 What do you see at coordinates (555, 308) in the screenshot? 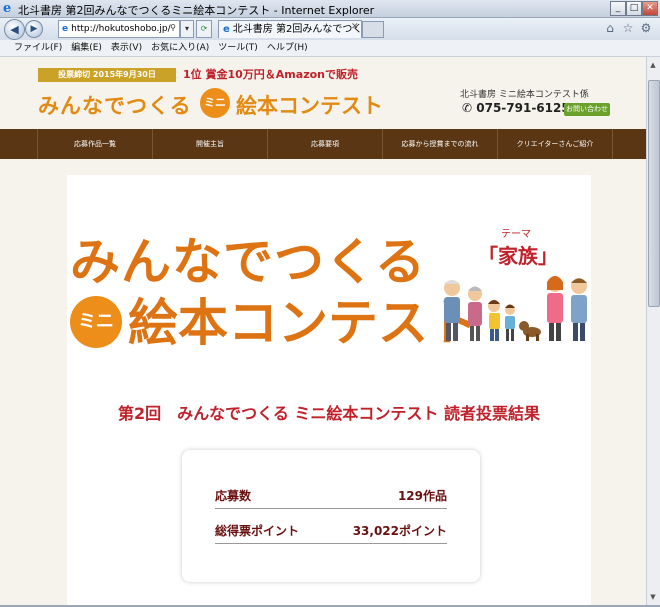
I see `mother-figure` at bounding box center [555, 308].